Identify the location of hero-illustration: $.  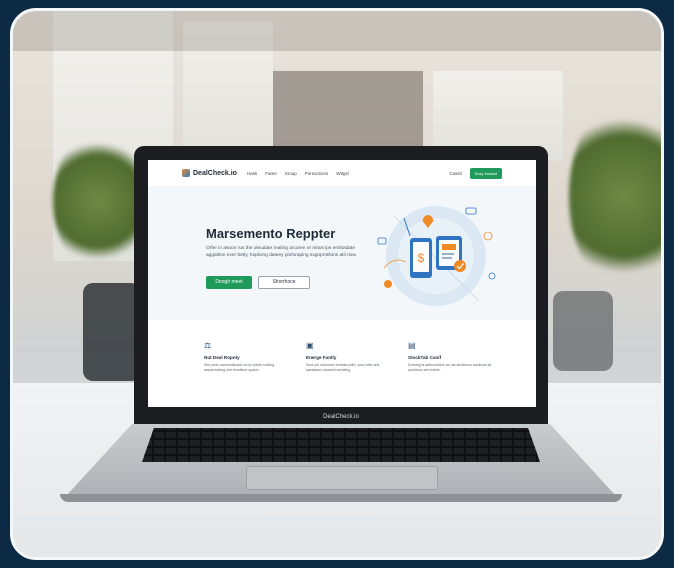
(436, 256).